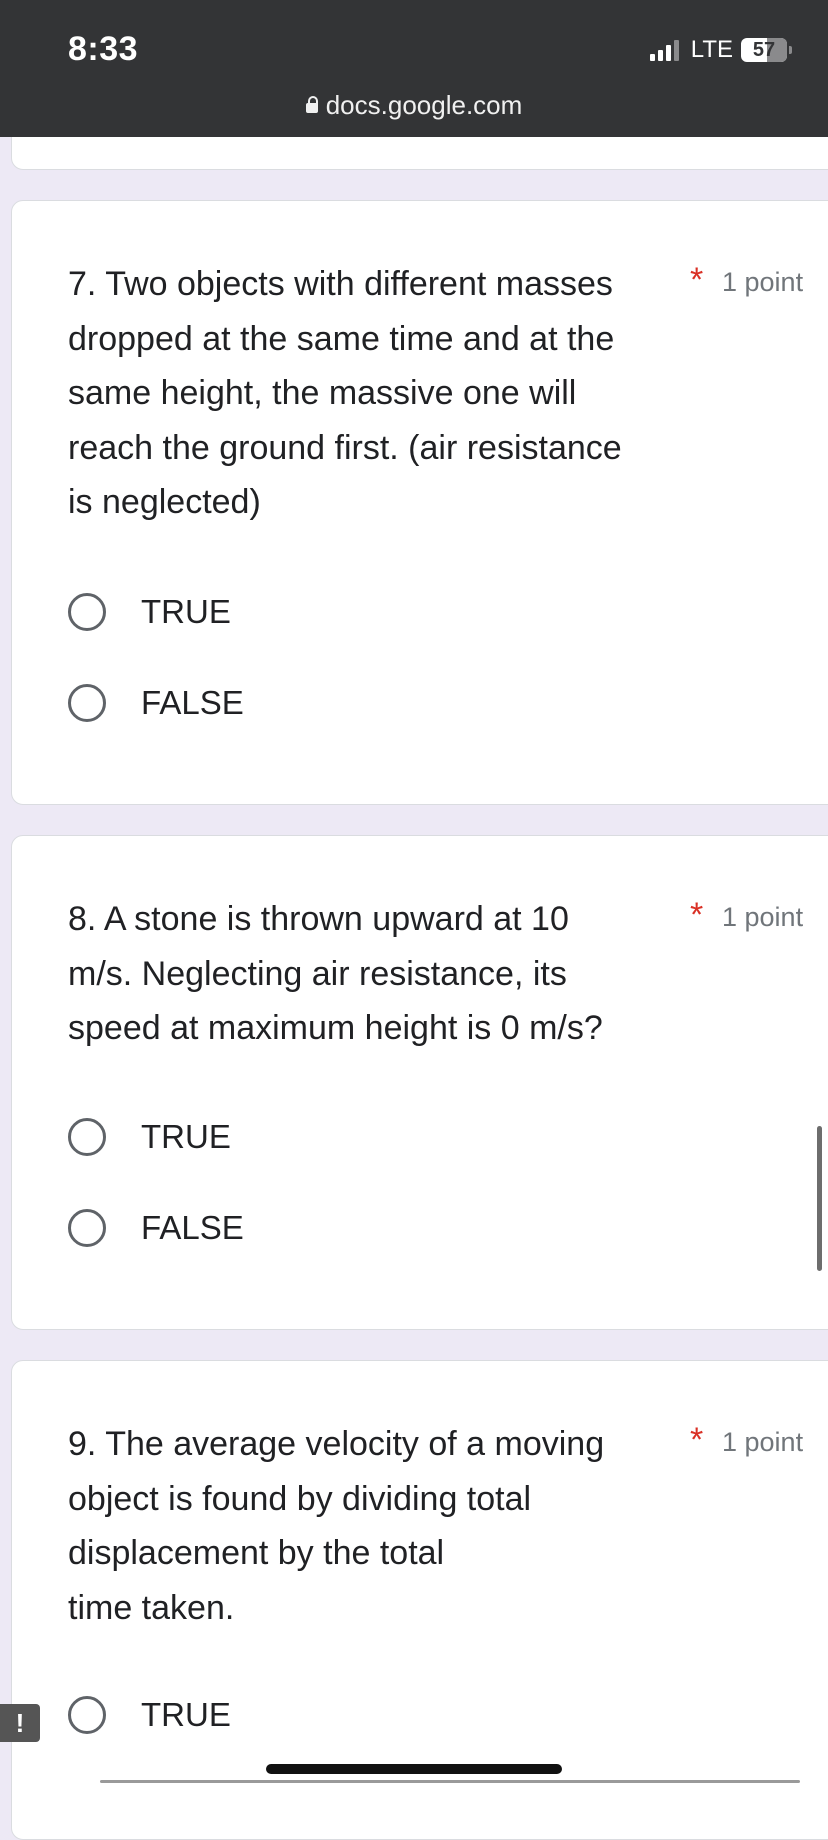 This screenshot has width=828, height=1840. I want to click on network-type: LTE, so click(711, 49).